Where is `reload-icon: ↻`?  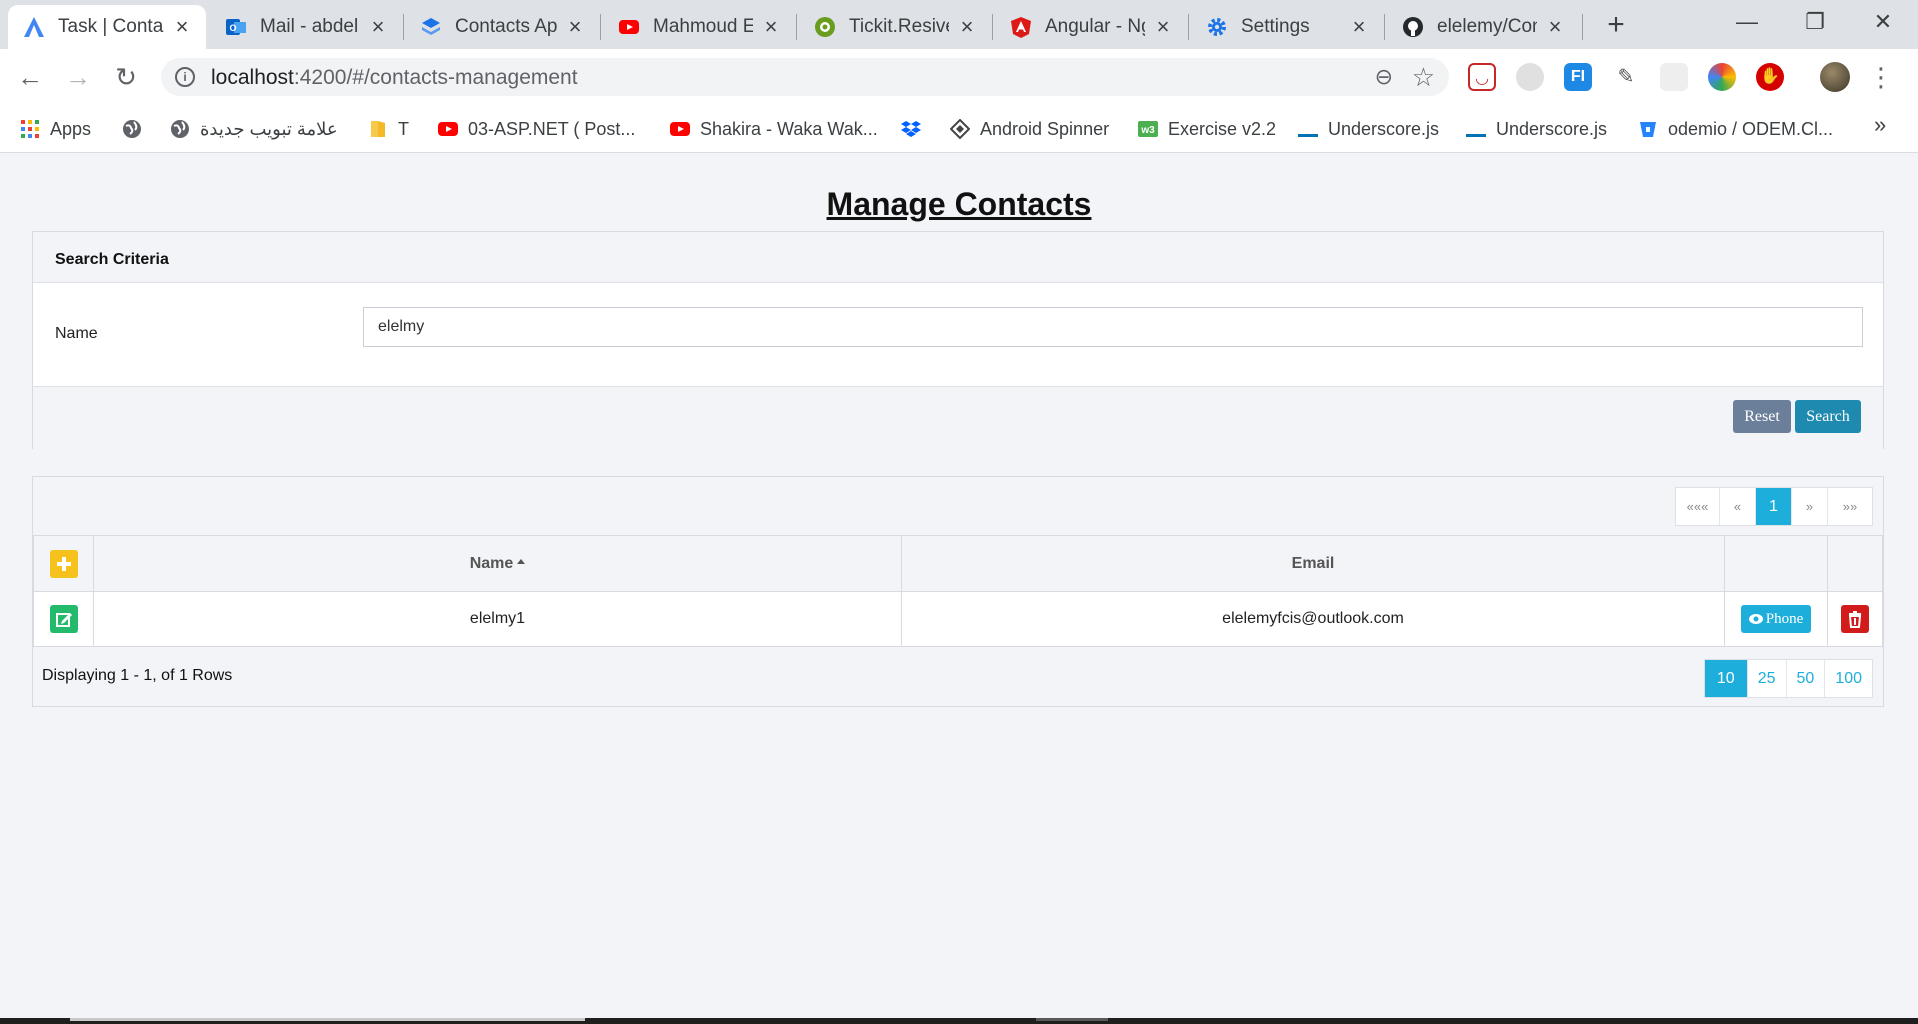
reload-icon: ↻ is located at coordinates (126, 77).